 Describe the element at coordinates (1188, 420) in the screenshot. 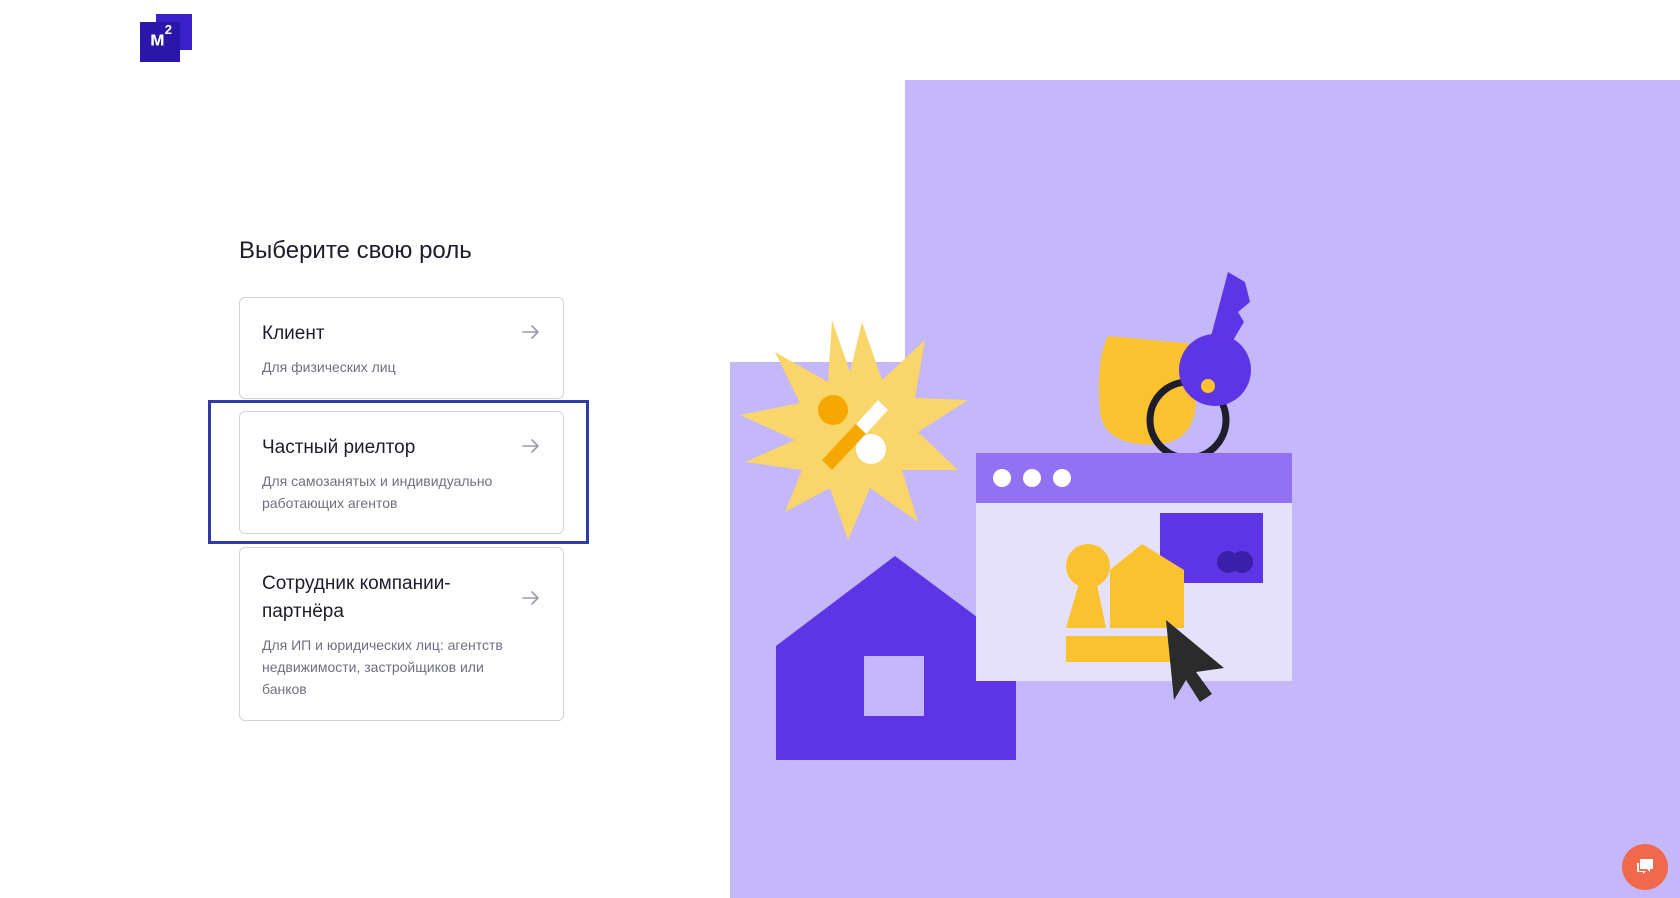

I see `key-ring-icon` at that location.